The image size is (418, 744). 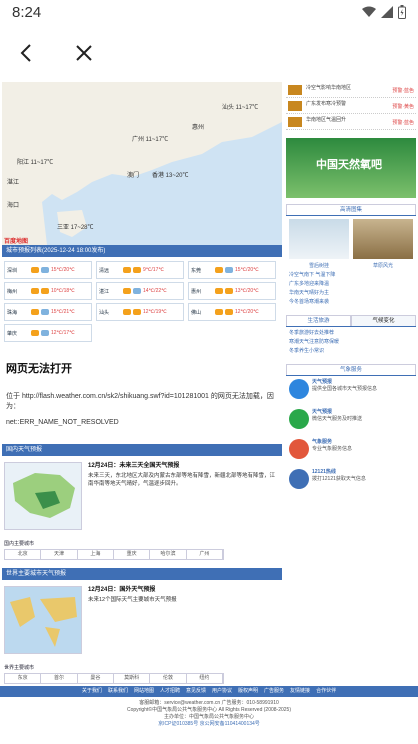 What do you see at coordinates (168, 554) in the screenshot?
I see `city-link: 哈尔滨` at bounding box center [168, 554].